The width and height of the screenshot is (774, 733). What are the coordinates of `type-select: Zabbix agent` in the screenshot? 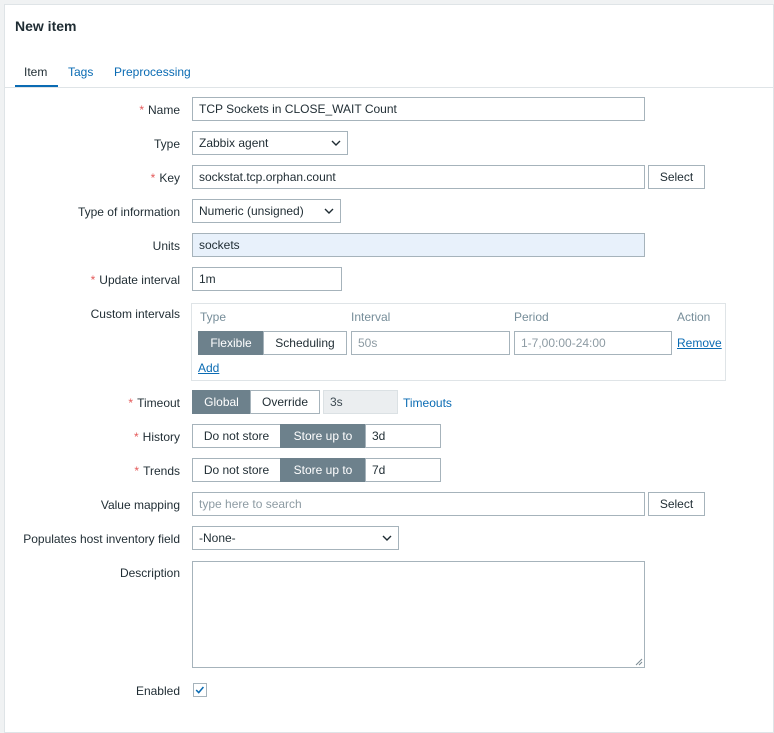 It's located at (270, 143).